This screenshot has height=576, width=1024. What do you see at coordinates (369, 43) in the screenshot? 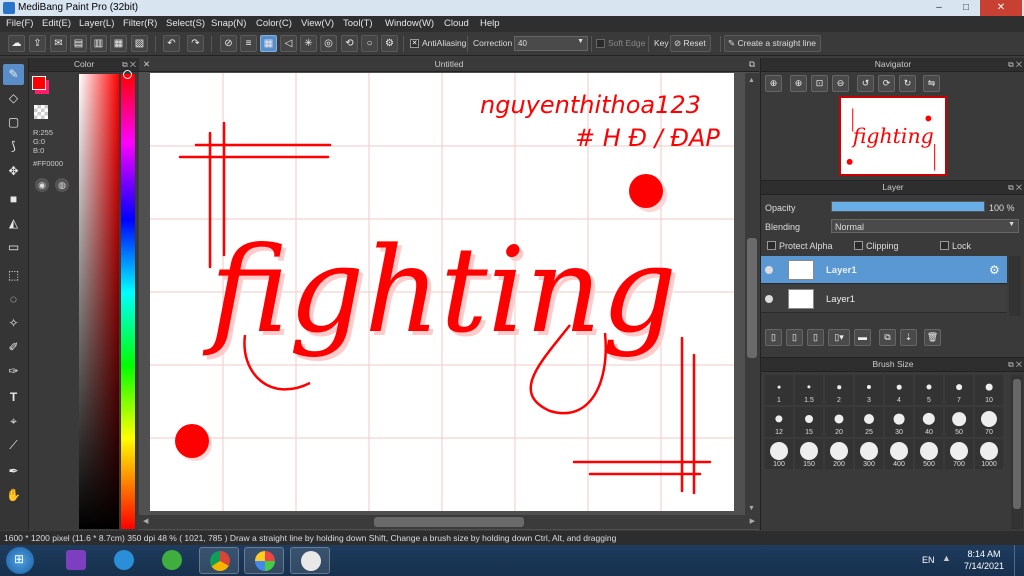
I see `snap-ellipse-icon: ○` at bounding box center [369, 43].